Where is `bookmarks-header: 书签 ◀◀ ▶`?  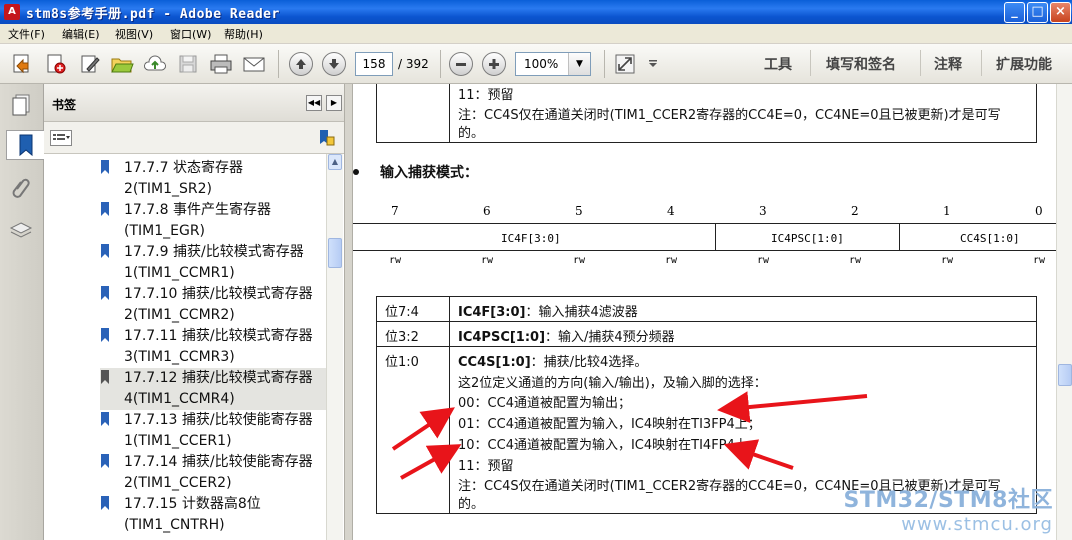
bookmarks-header: 书签 ◀◀ ▶ is located at coordinates (194, 103).